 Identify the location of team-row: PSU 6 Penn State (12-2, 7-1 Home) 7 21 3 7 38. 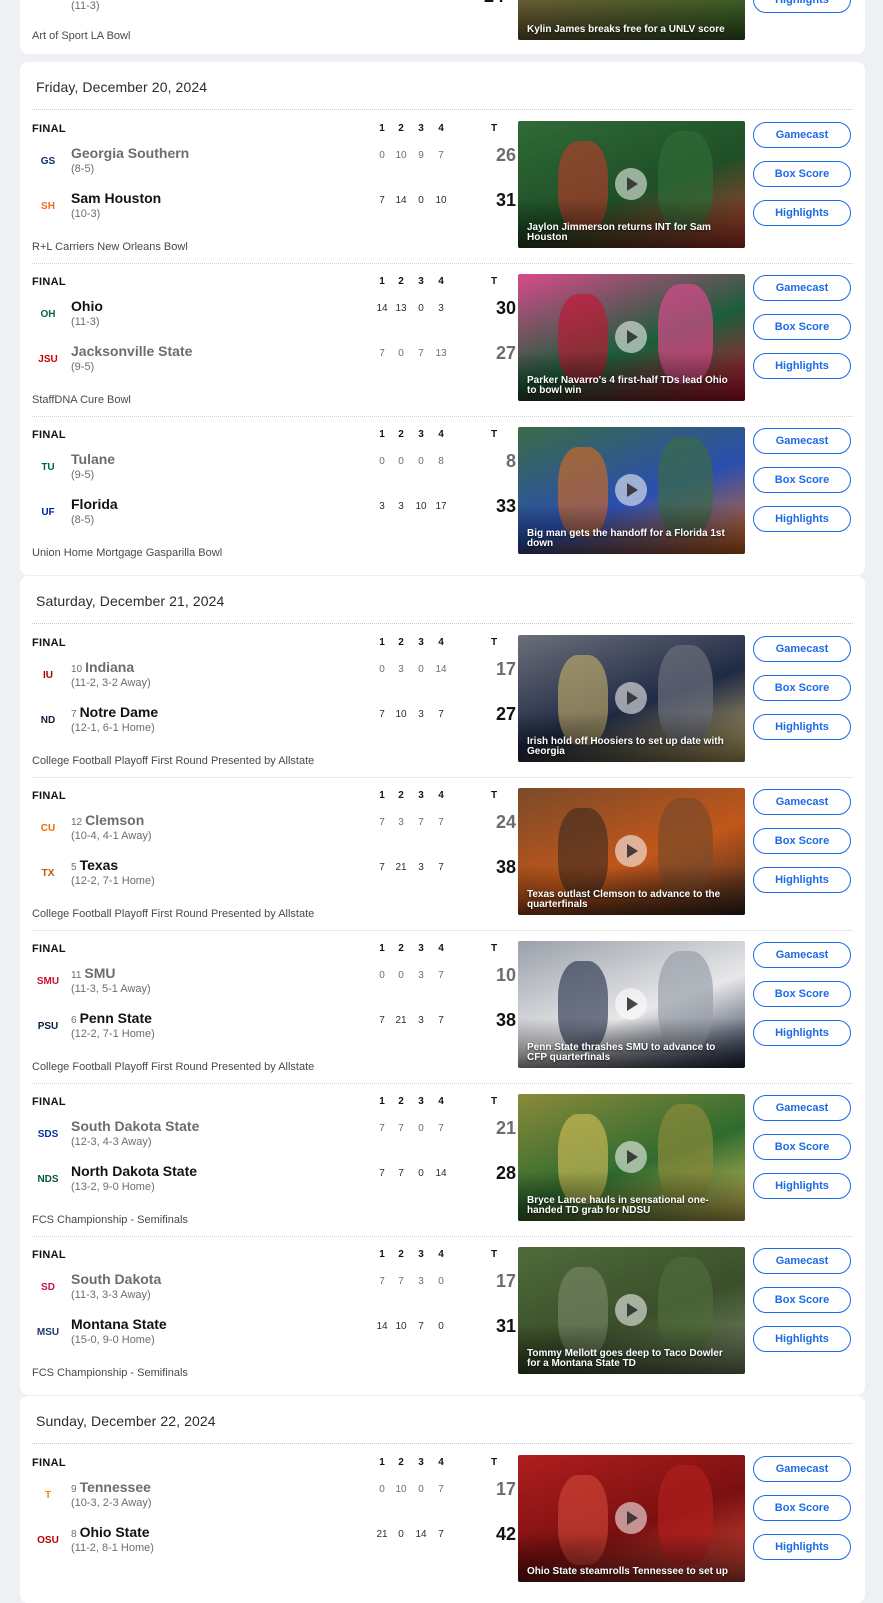
(278, 1028).